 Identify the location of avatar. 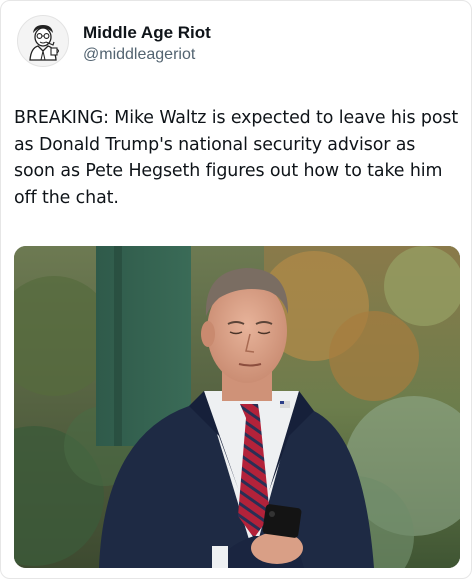
(43, 41).